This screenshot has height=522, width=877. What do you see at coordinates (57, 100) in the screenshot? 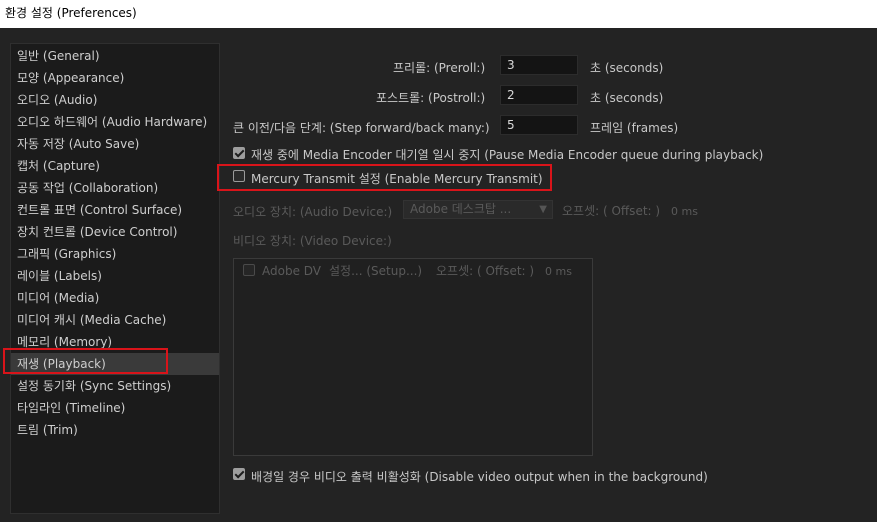
I see `sidebar-item-audio: 오디오 (Audio)` at bounding box center [57, 100].